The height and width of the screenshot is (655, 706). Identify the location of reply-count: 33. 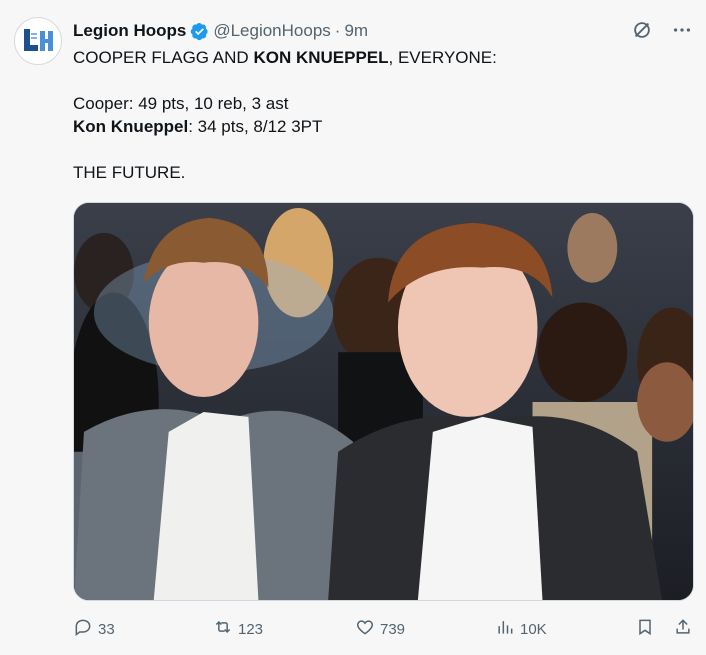
(106, 629).